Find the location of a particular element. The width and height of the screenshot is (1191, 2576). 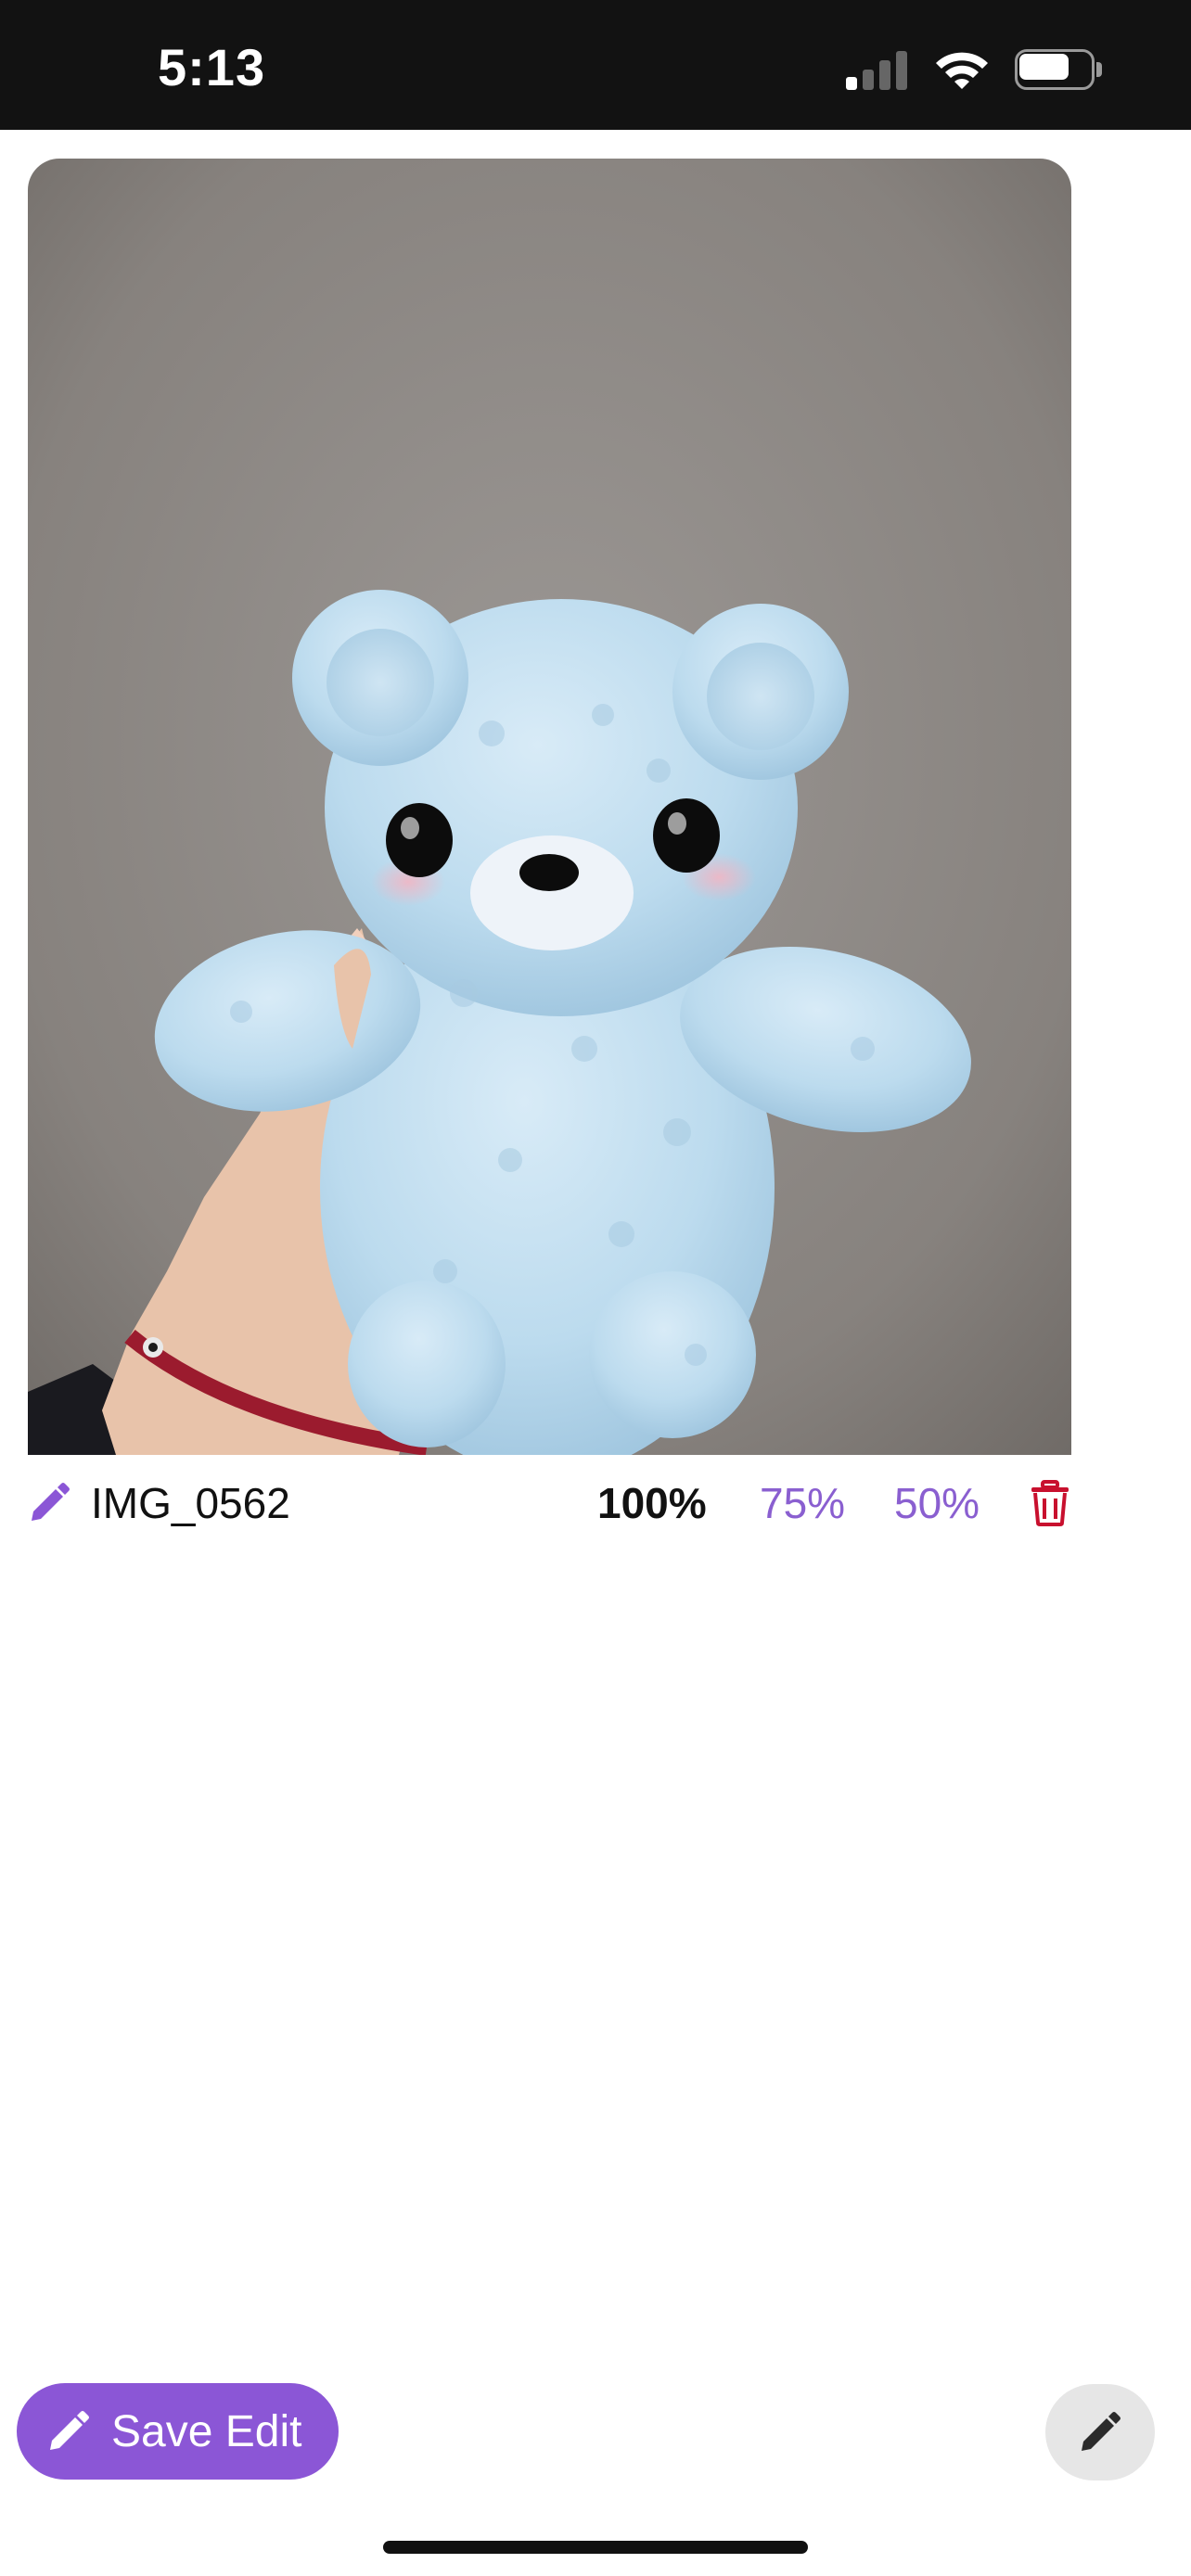

home-indicator is located at coordinates (595, 2547).